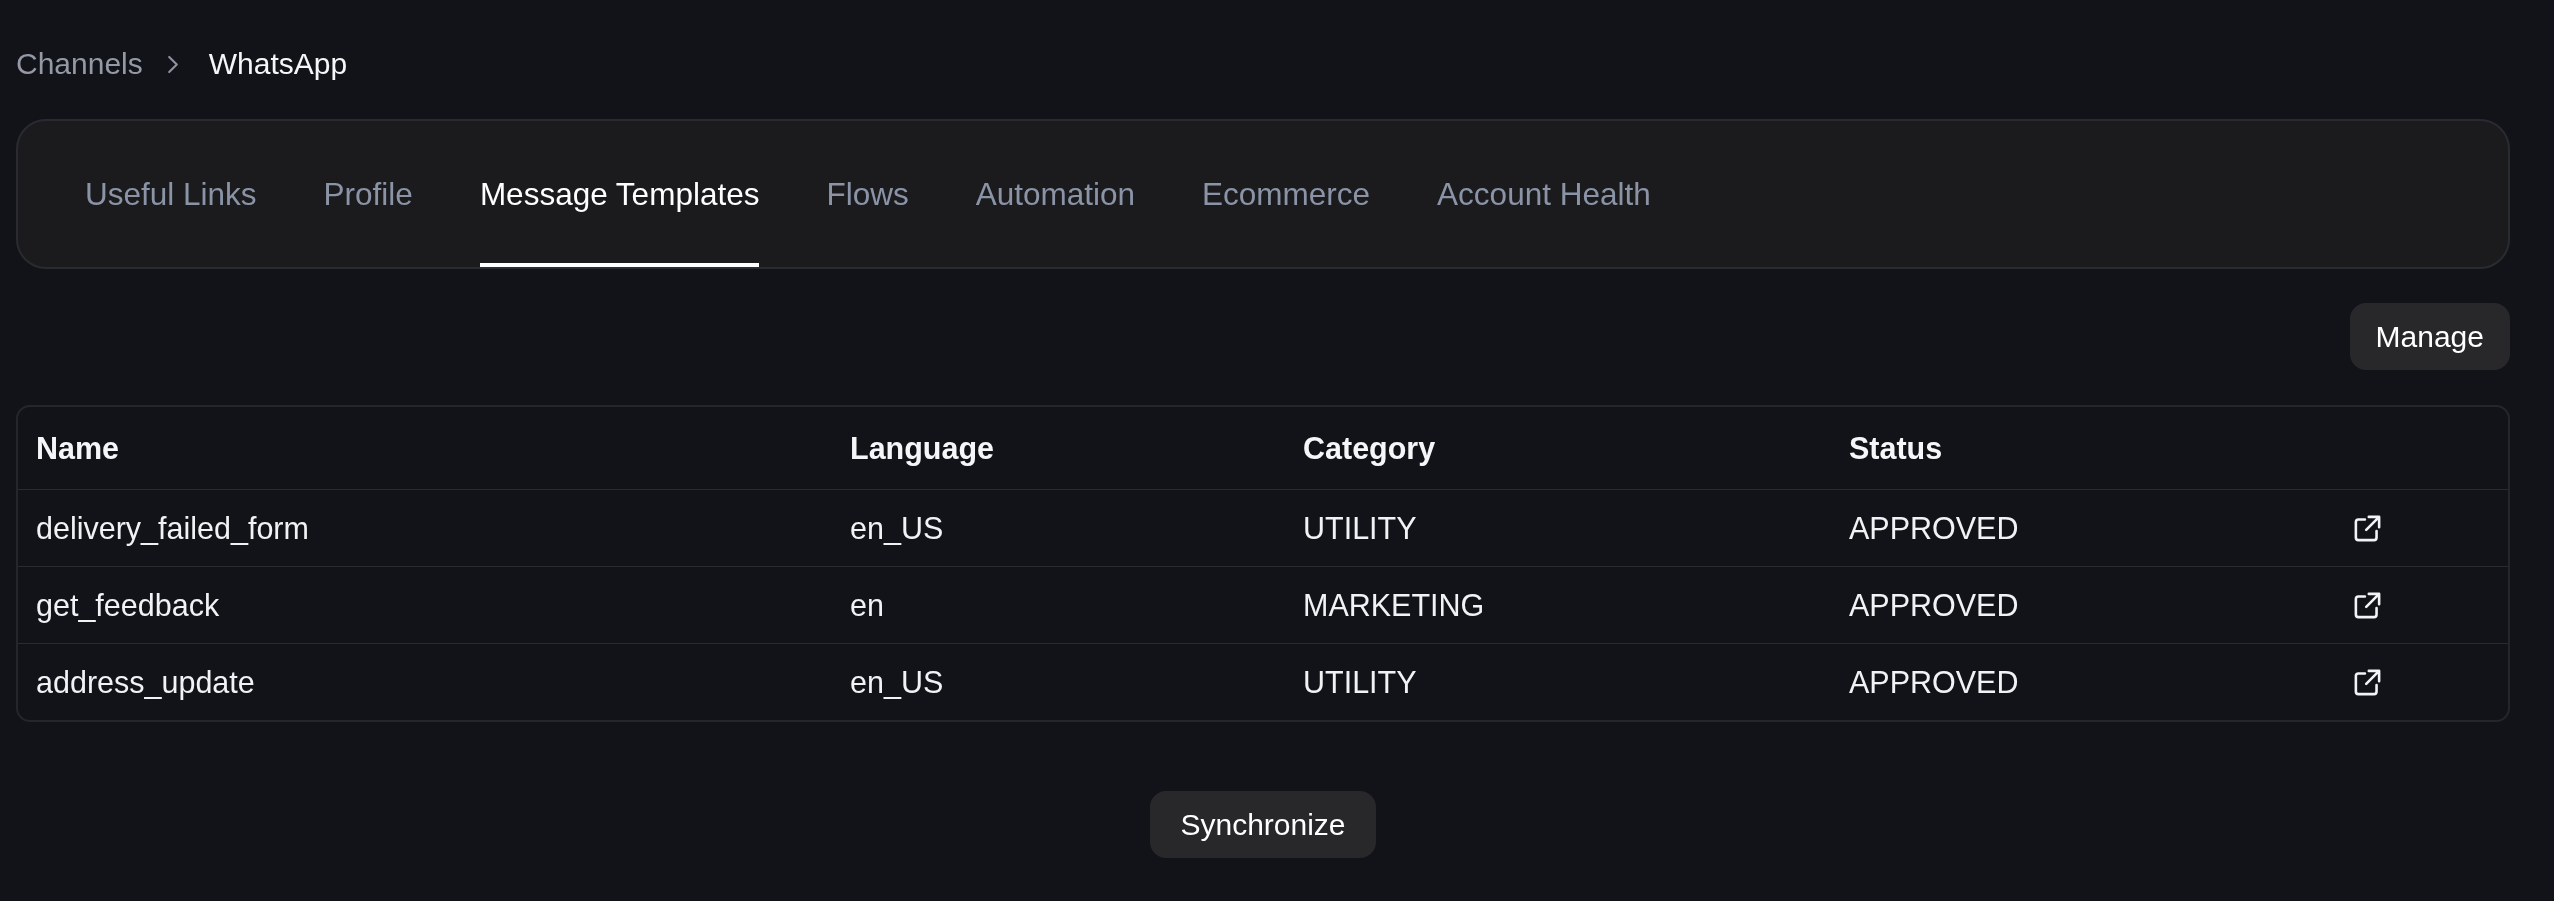 The image size is (2554, 901). I want to click on tab: Automation, so click(1055, 194).